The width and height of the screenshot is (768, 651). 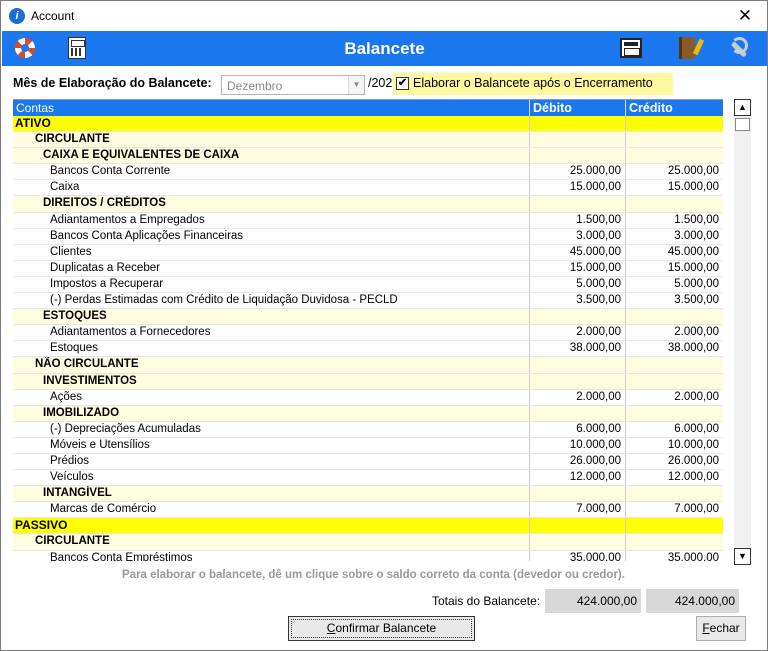 What do you see at coordinates (687, 48) in the screenshot?
I see `notebook-icon` at bounding box center [687, 48].